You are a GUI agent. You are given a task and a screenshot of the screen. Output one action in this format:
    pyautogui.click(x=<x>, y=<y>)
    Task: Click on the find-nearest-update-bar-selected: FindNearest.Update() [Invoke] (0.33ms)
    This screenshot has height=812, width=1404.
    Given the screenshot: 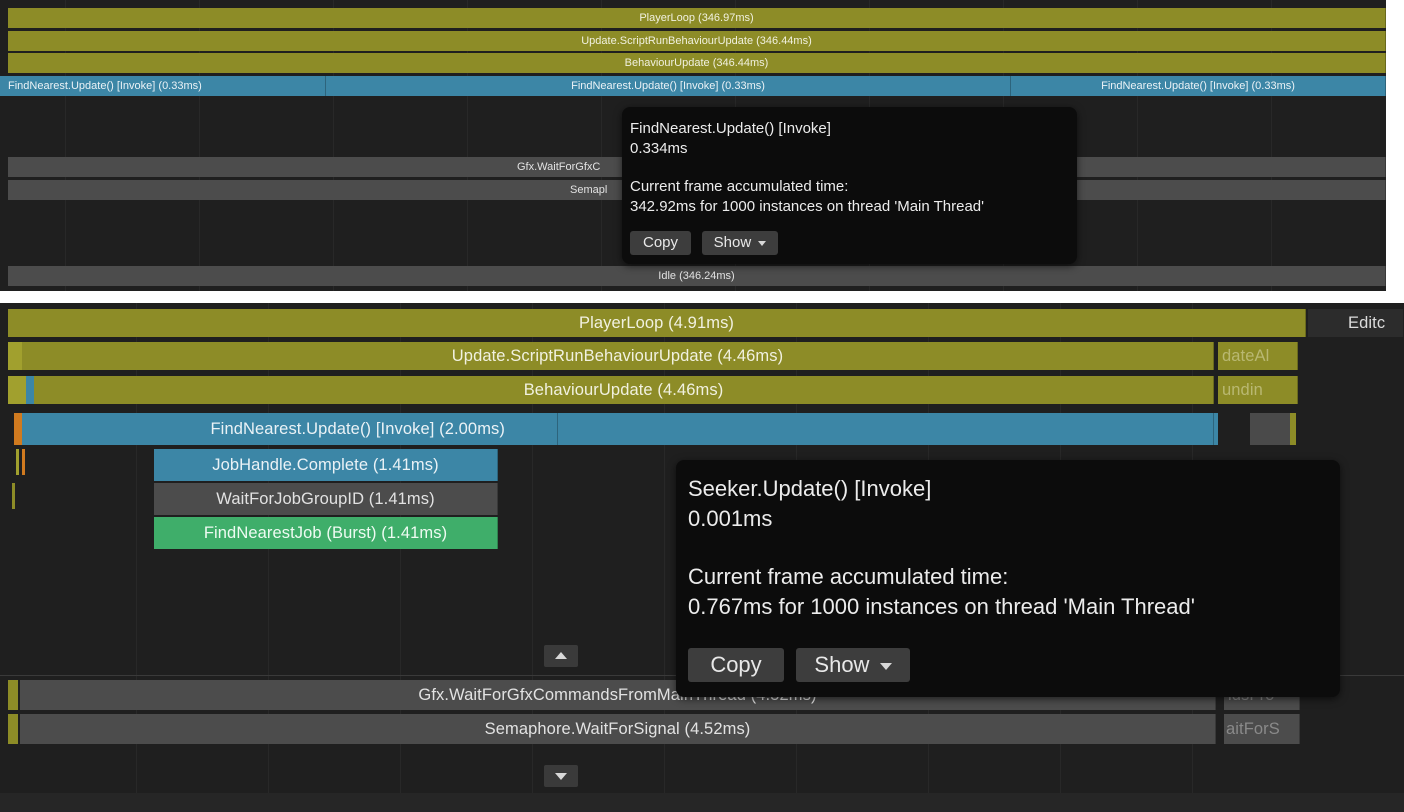 What is the action you would take?
    pyautogui.click(x=668, y=86)
    